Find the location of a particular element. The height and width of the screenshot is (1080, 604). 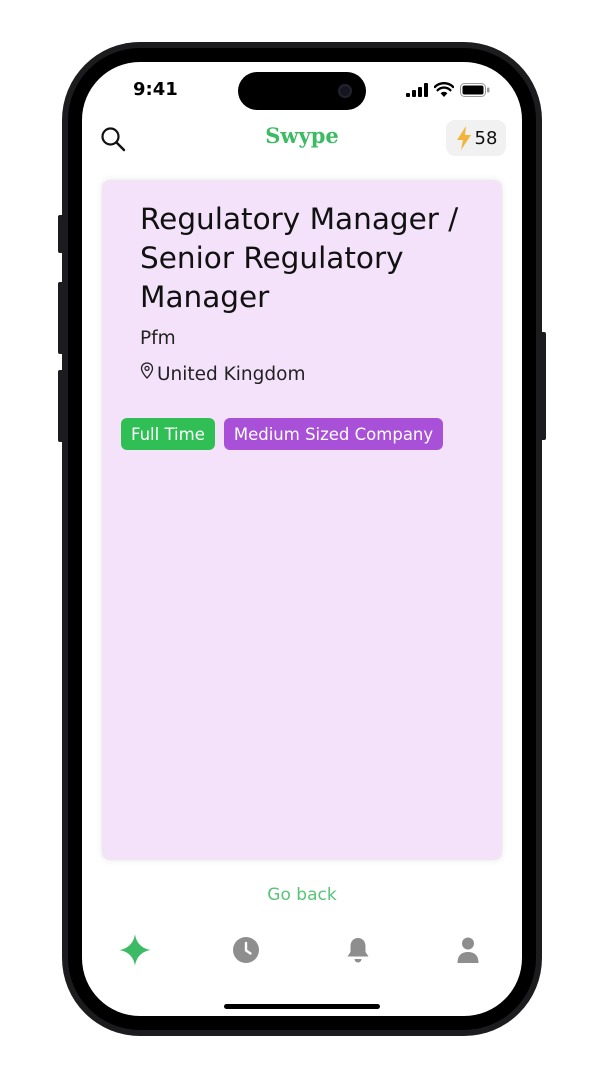

nav-notifications is located at coordinates (358, 950).